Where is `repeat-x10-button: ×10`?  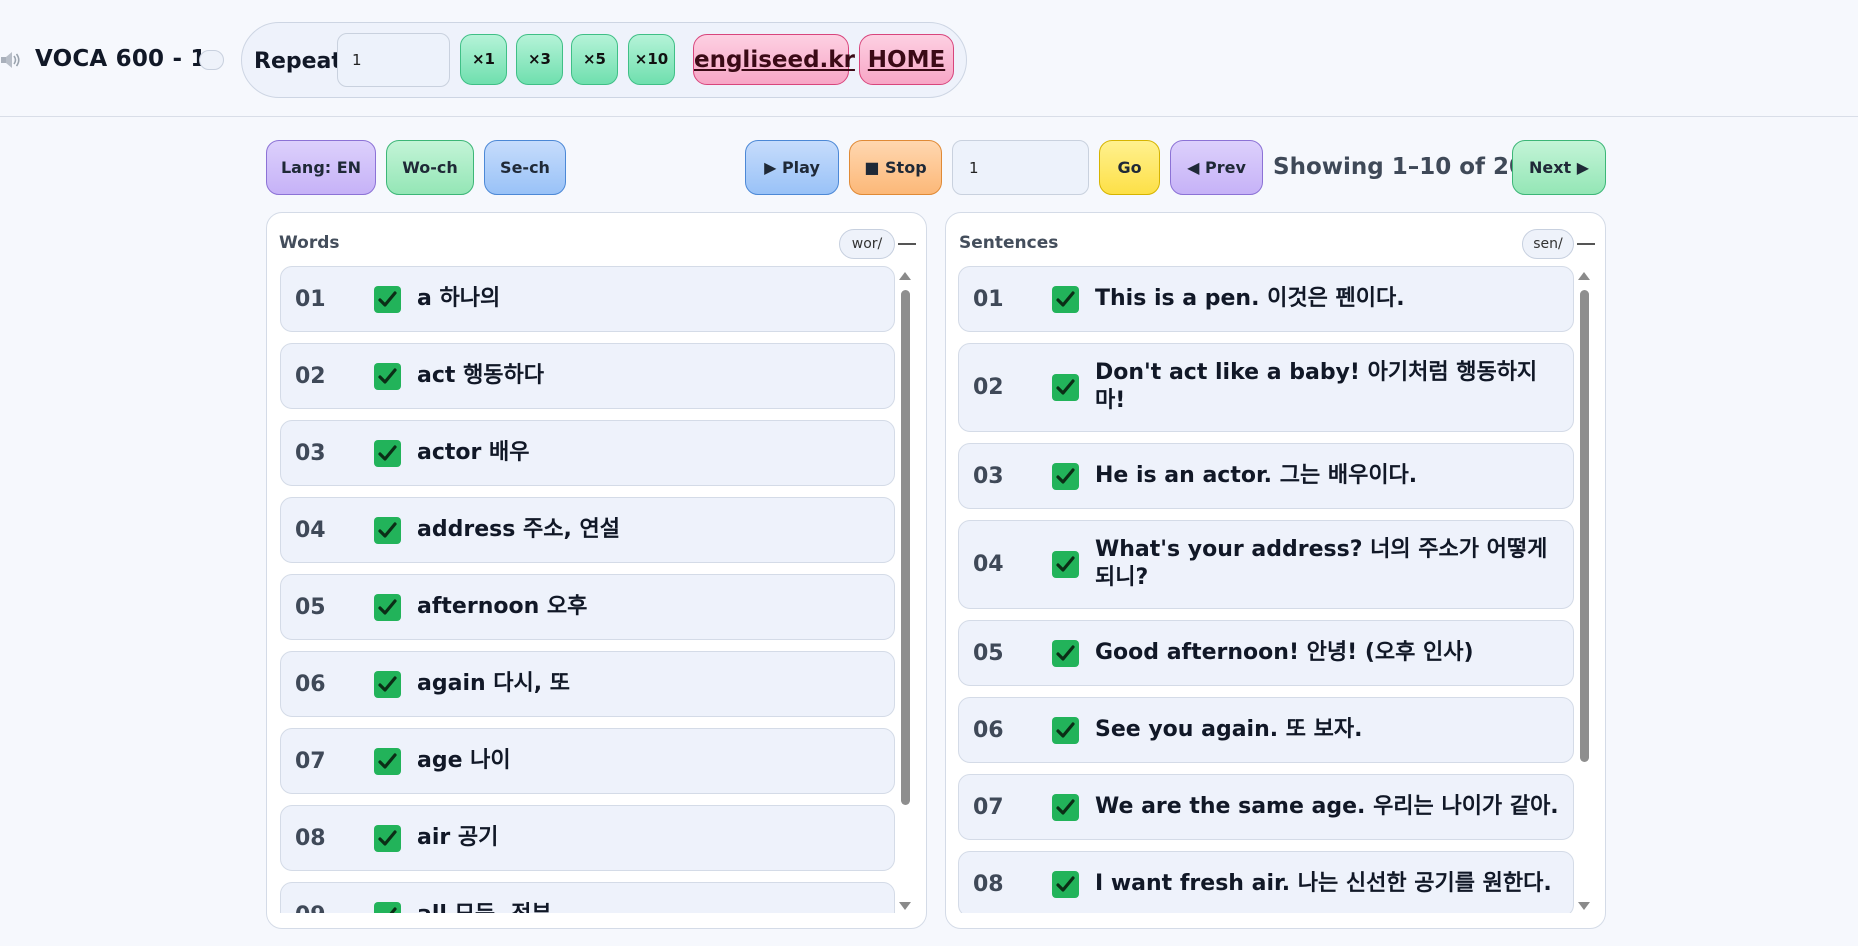
repeat-x10-button: ×10 is located at coordinates (651, 59).